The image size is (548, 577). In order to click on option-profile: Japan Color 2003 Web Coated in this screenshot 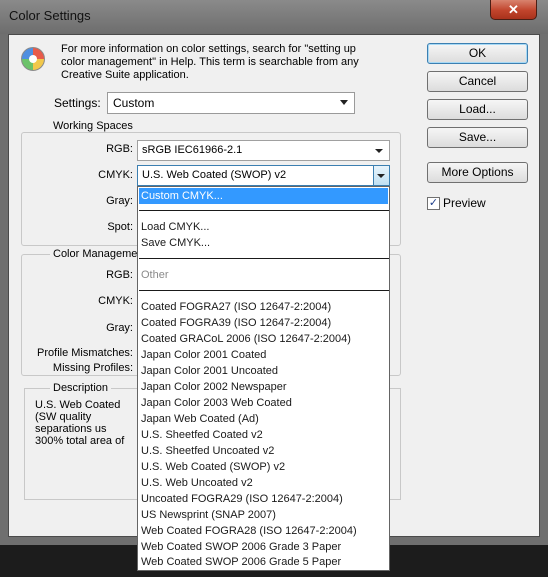, I will do `click(263, 403)`.